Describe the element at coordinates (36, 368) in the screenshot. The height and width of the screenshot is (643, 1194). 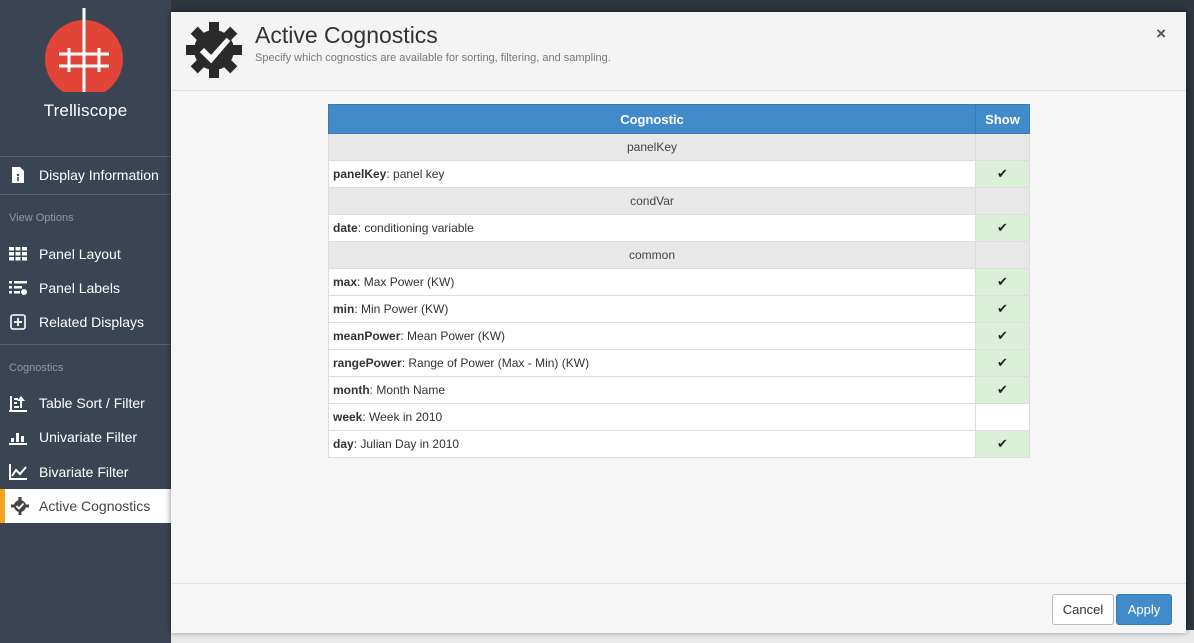
I see `section-header-cognostics: Cognostics` at that location.